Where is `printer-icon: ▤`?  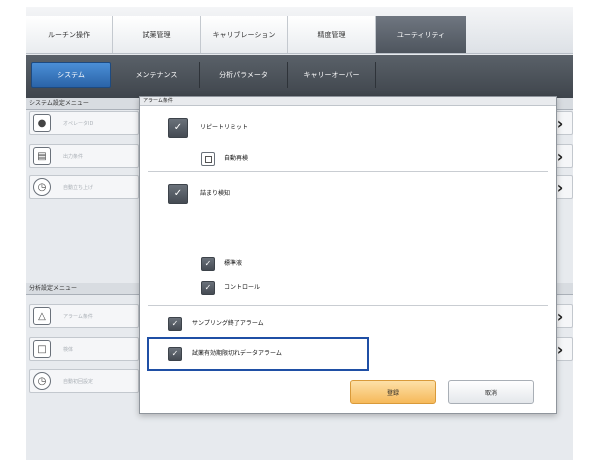 printer-icon: ▤ is located at coordinates (42, 156).